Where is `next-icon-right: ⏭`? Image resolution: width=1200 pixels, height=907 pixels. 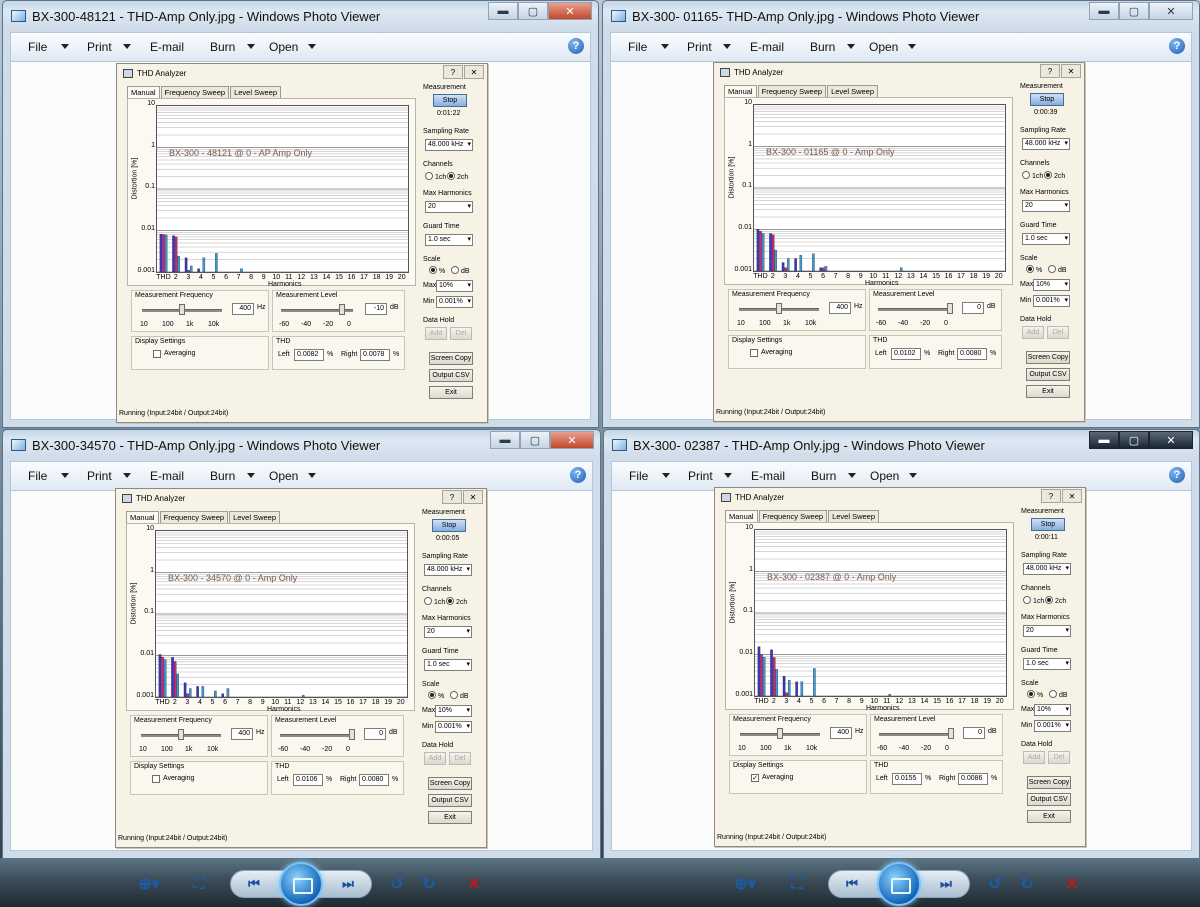 next-icon-right: ⏭ is located at coordinates (946, 884).